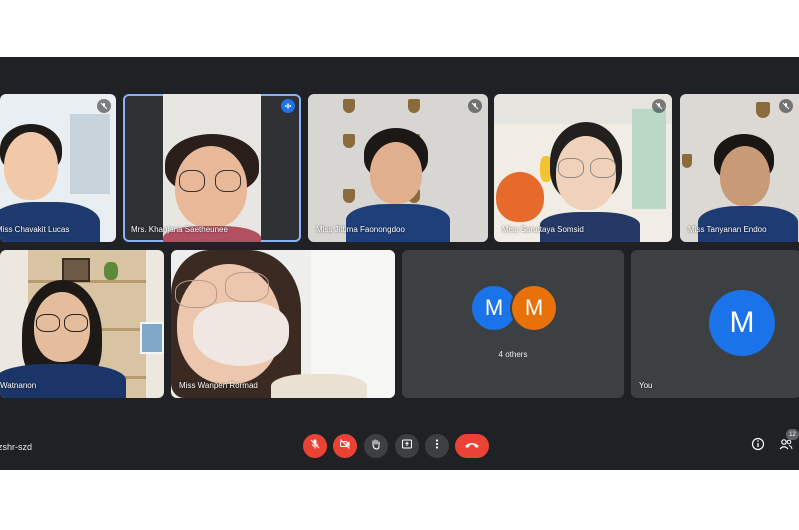 Image resolution: width=799 pixels, height=530 pixels. I want to click on present-icon, so click(407, 446).